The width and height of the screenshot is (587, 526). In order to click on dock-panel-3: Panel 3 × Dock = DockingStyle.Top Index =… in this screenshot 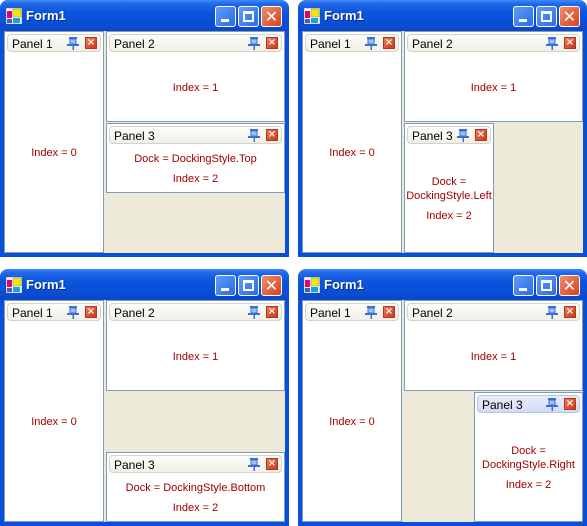, I will do `click(195, 158)`.